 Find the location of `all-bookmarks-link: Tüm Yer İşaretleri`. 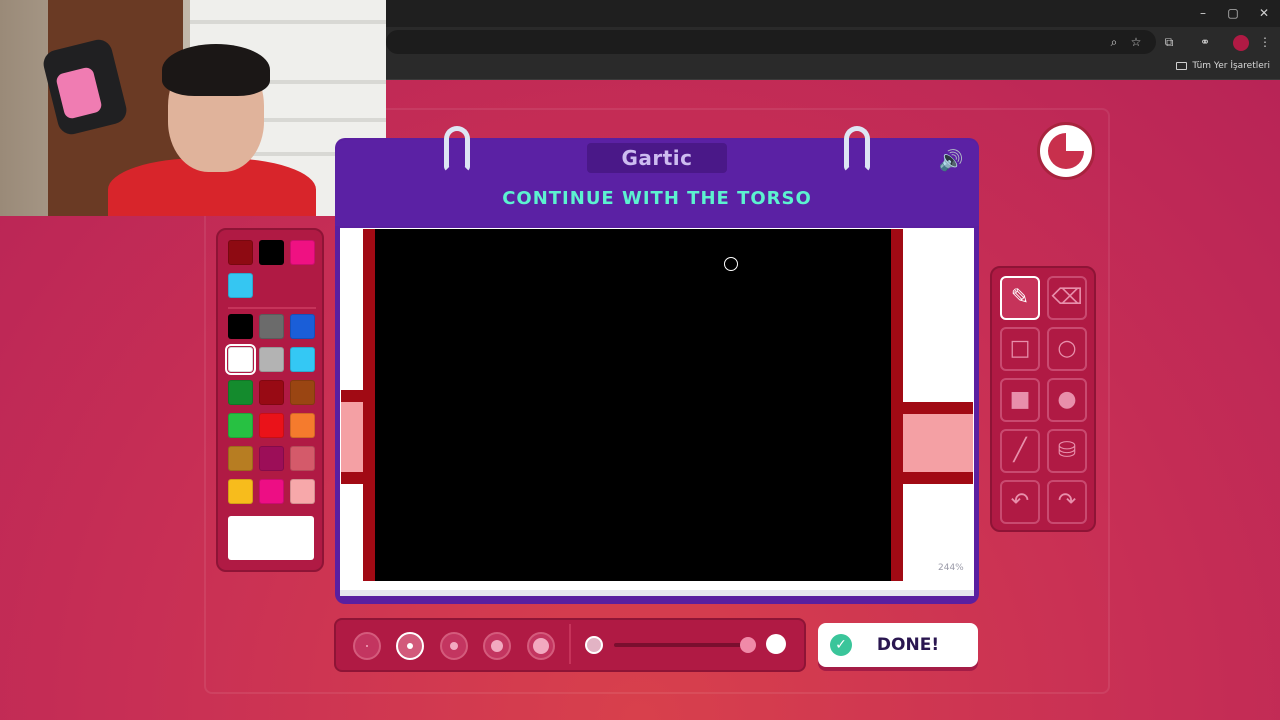

all-bookmarks-link: Tüm Yer İşaretleri is located at coordinates (1223, 66).